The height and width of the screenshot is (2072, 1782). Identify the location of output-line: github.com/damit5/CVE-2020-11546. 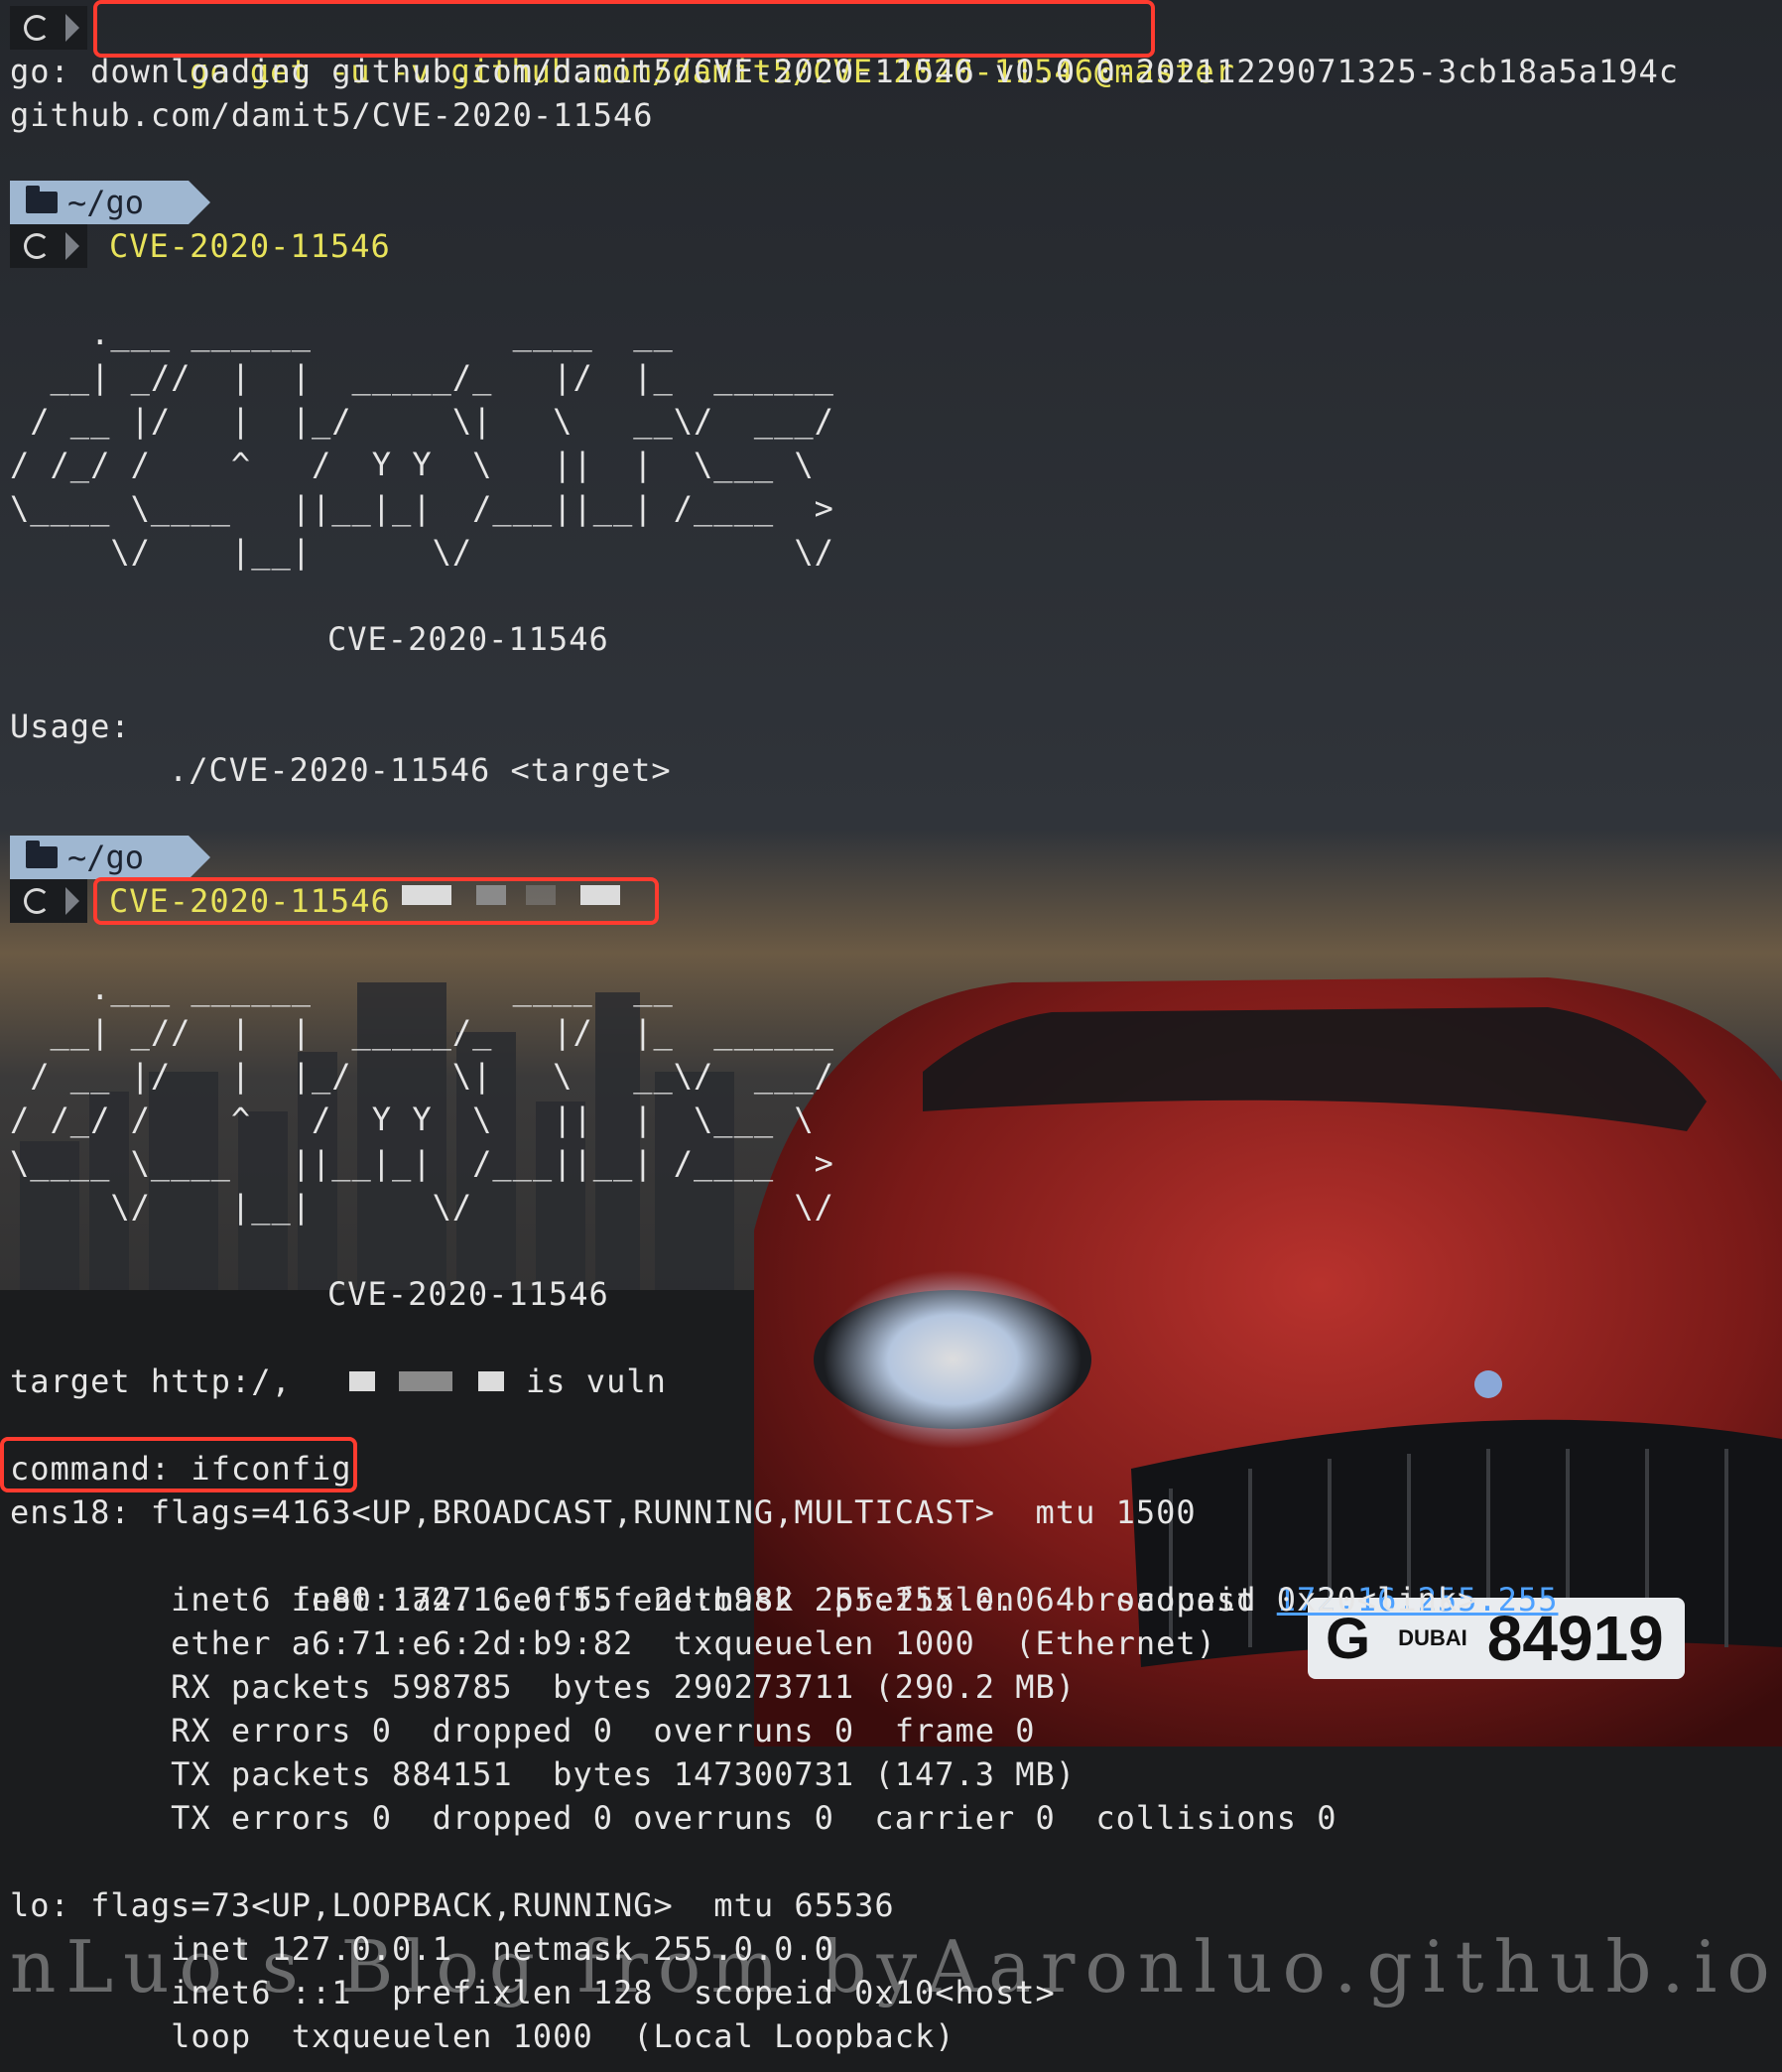
(332, 115).